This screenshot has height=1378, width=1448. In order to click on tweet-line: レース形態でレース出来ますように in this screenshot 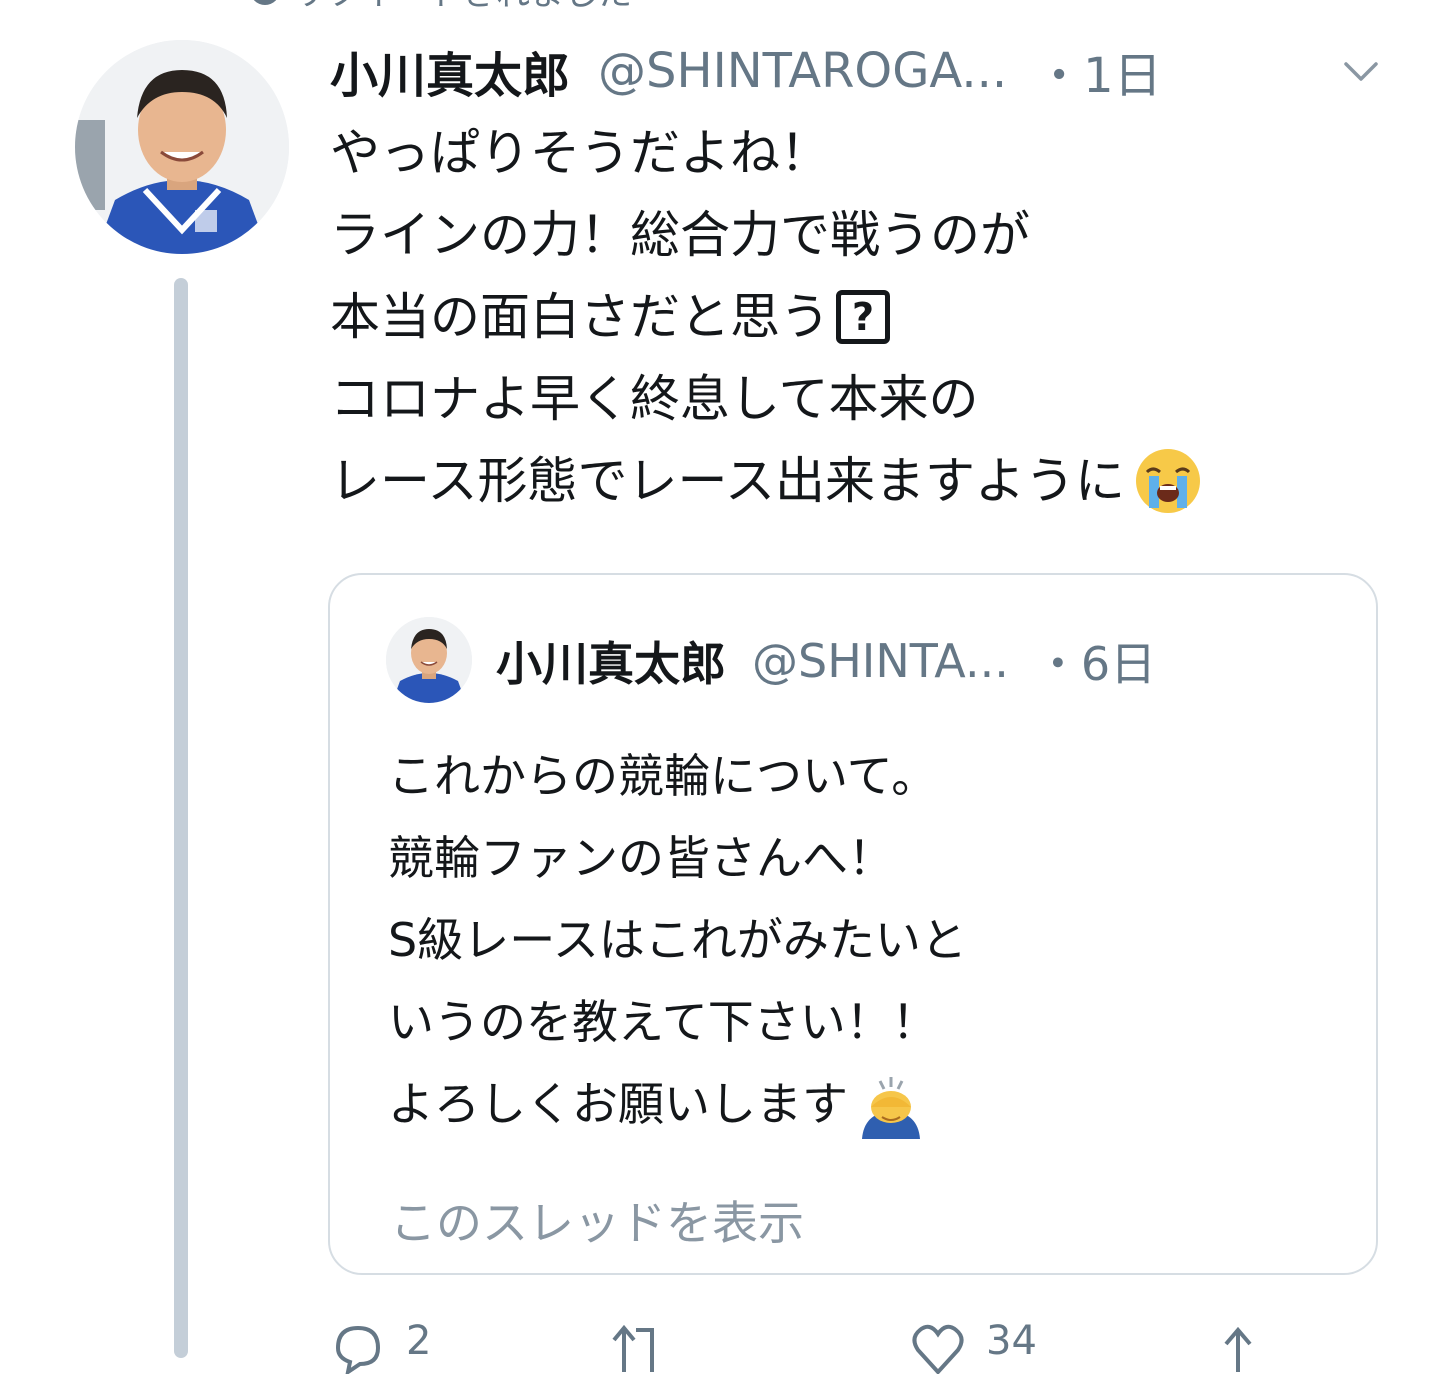, I will do `click(860, 481)`.